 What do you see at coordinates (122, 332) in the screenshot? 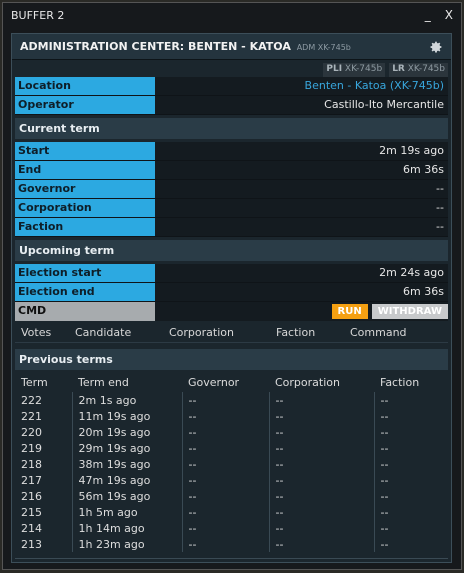
I see `candidate-column: Candidate` at bounding box center [122, 332].